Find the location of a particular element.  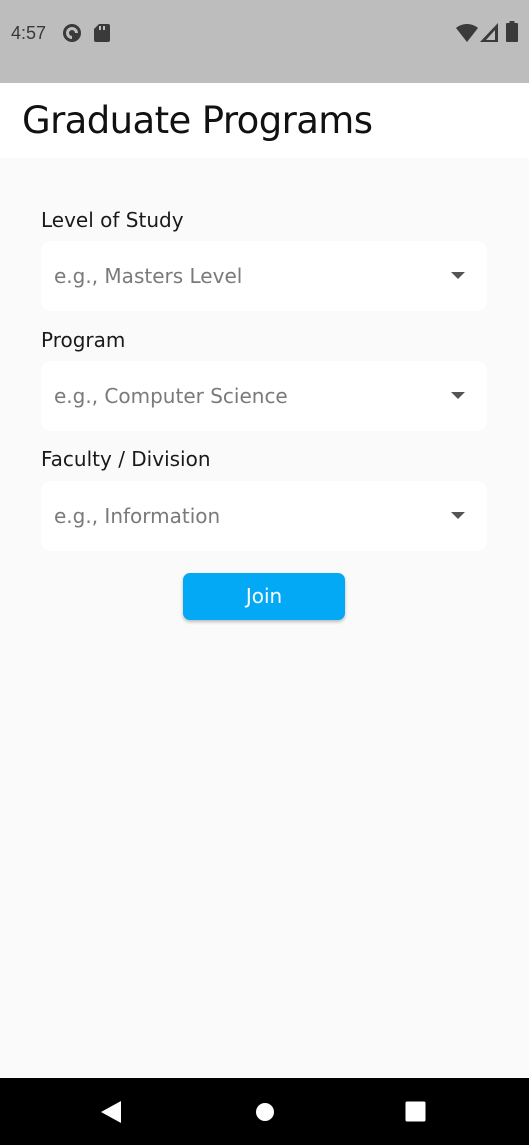

home-icon is located at coordinates (265, 1114).